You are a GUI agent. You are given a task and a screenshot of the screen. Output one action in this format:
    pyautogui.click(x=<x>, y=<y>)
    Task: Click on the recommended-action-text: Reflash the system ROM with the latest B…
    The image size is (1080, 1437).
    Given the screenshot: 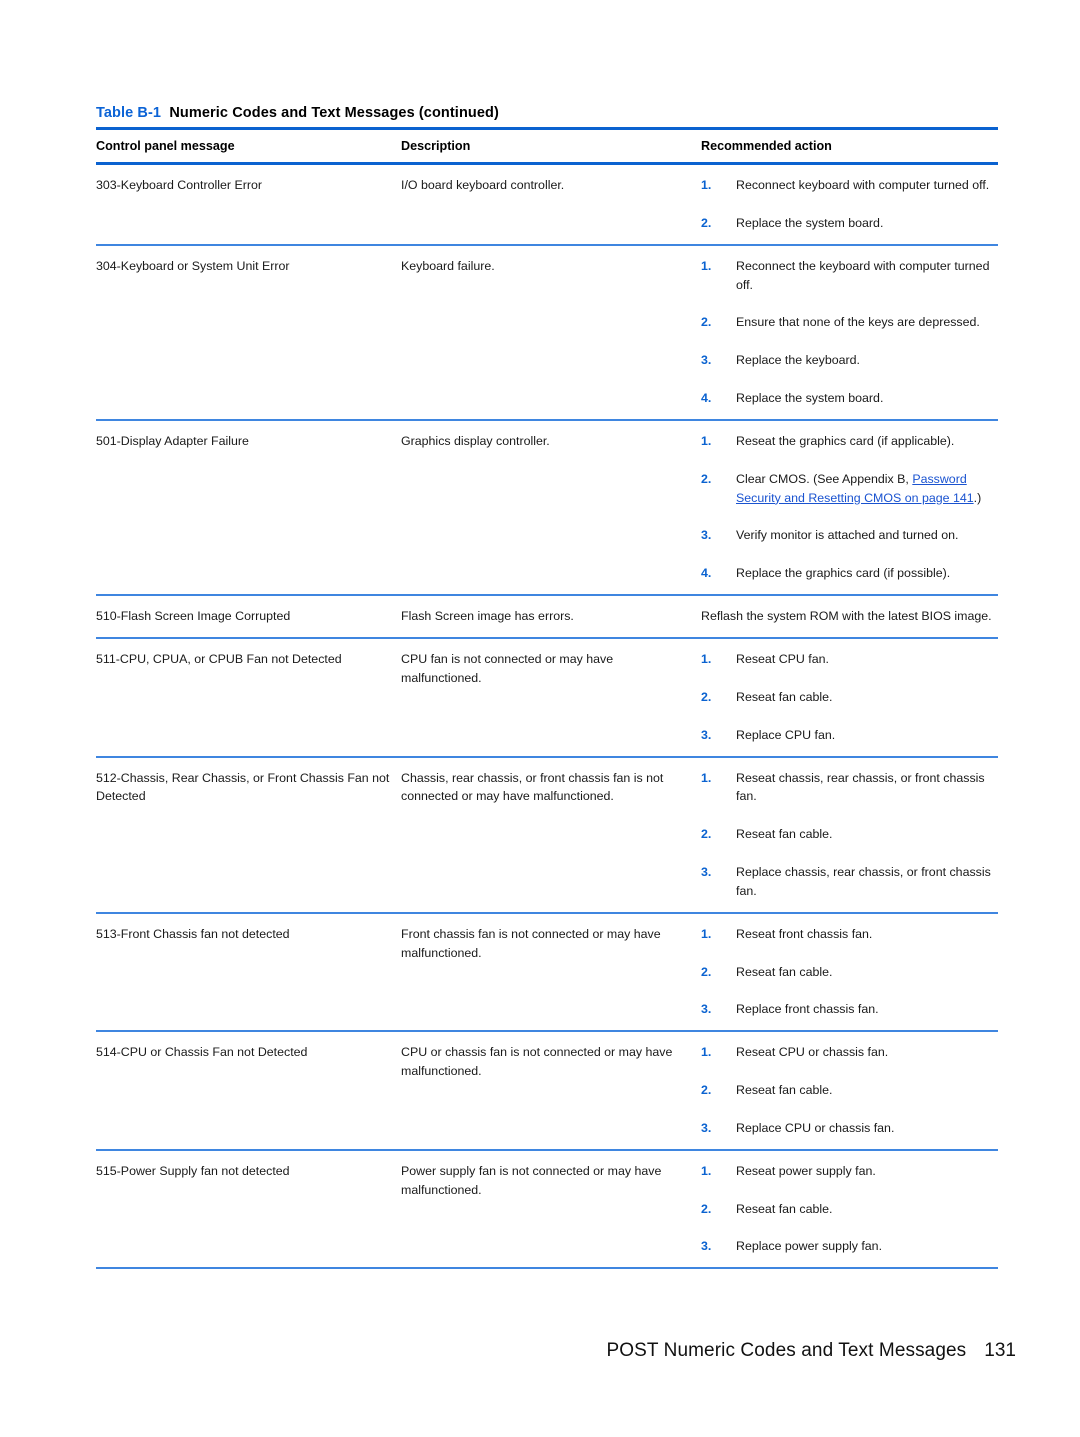 What is the action you would take?
    pyautogui.click(x=846, y=616)
    